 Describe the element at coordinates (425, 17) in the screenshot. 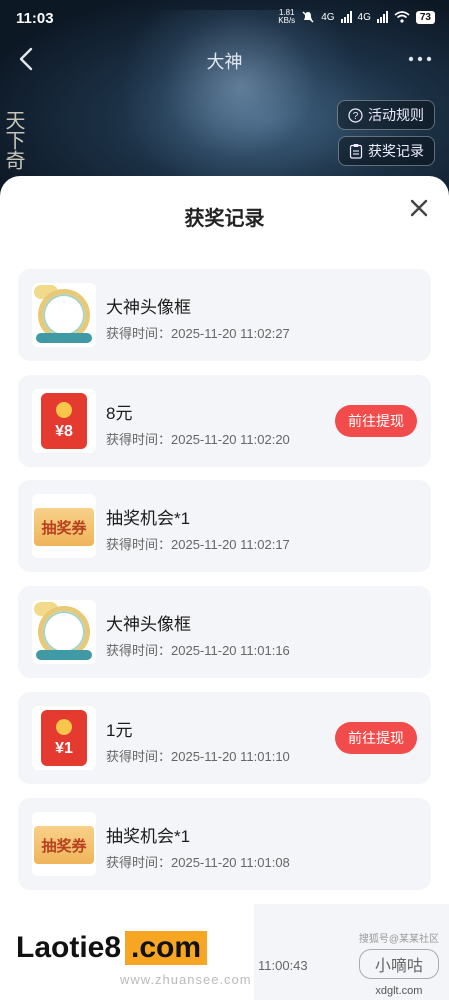

I see `battery-icon: 73` at that location.